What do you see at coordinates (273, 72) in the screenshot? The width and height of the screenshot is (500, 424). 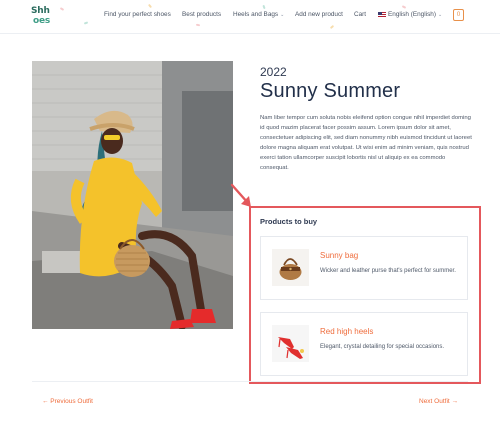 I see `post-year: 2022` at bounding box center [273, 72].